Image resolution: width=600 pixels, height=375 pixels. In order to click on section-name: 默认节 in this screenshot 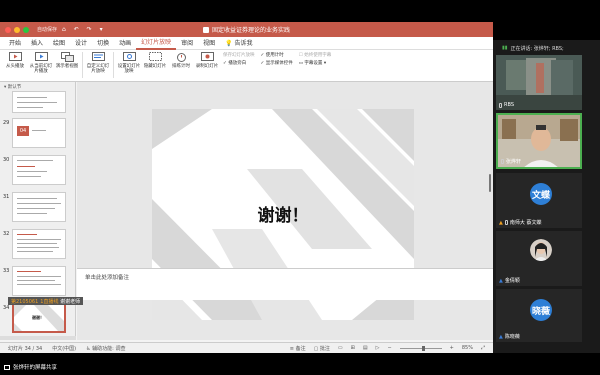, I will do `click(14, 87)`.